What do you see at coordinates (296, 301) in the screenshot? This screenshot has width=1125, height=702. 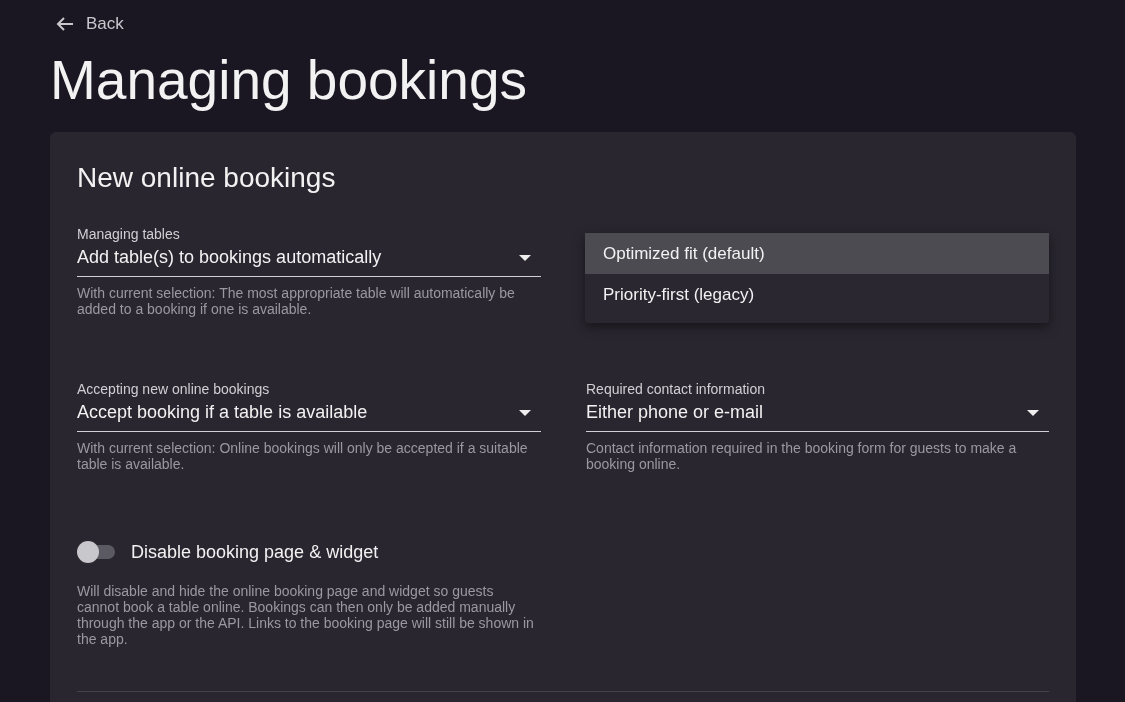 I see `helper-text: With current selection: The most appropriate table will automatically be added to a booking if one is available.` at bounding box center [296, 301].